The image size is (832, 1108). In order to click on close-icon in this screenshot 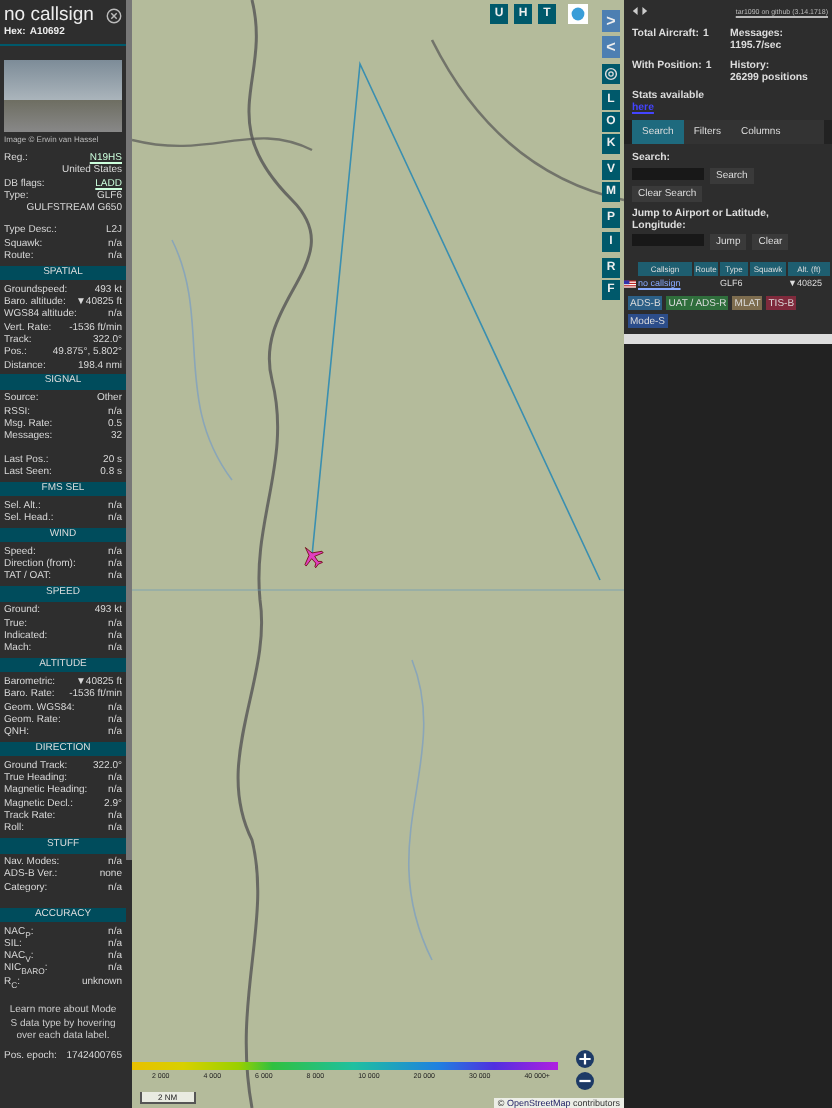, I will do `click(114, 15)`.